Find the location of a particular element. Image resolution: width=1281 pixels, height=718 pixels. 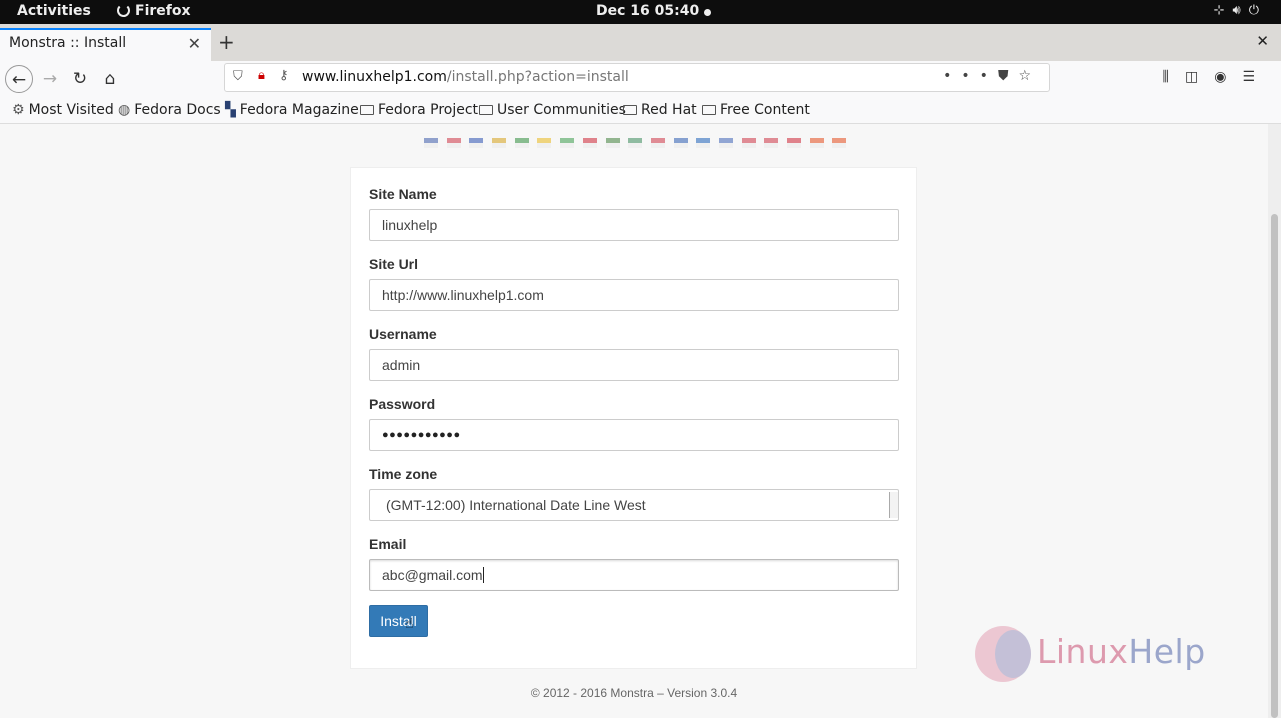

new-tab-icon: + is located at coordinates (226, 42).